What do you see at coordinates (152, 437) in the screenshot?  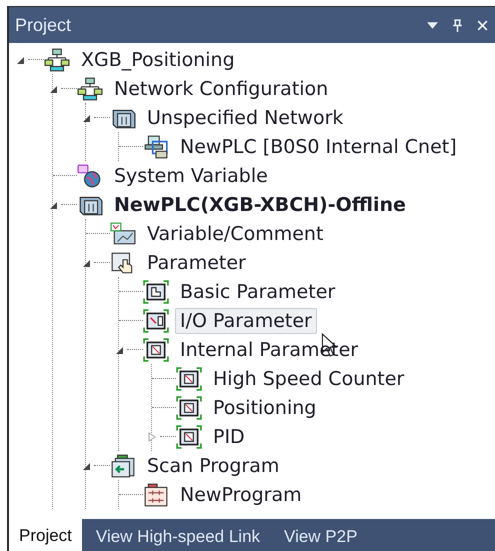 I see `expand-arrow-icon` at bounding box center [152, 437].